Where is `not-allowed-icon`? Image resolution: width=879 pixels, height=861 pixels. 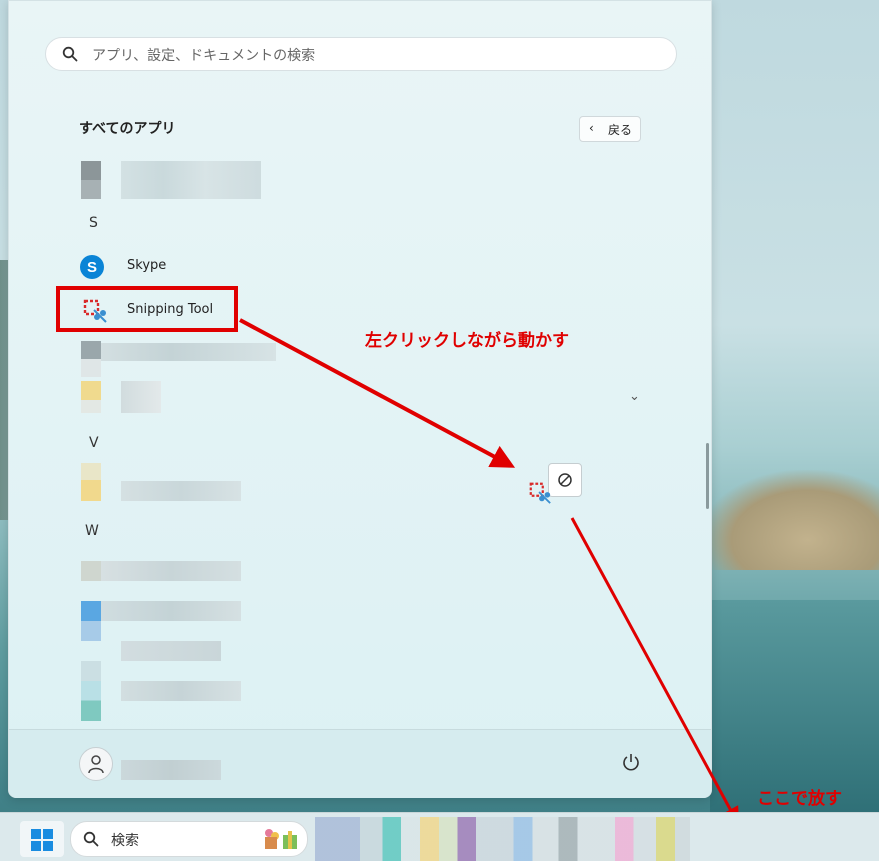
not-allowed-icon is located at coordinates (565, 482).